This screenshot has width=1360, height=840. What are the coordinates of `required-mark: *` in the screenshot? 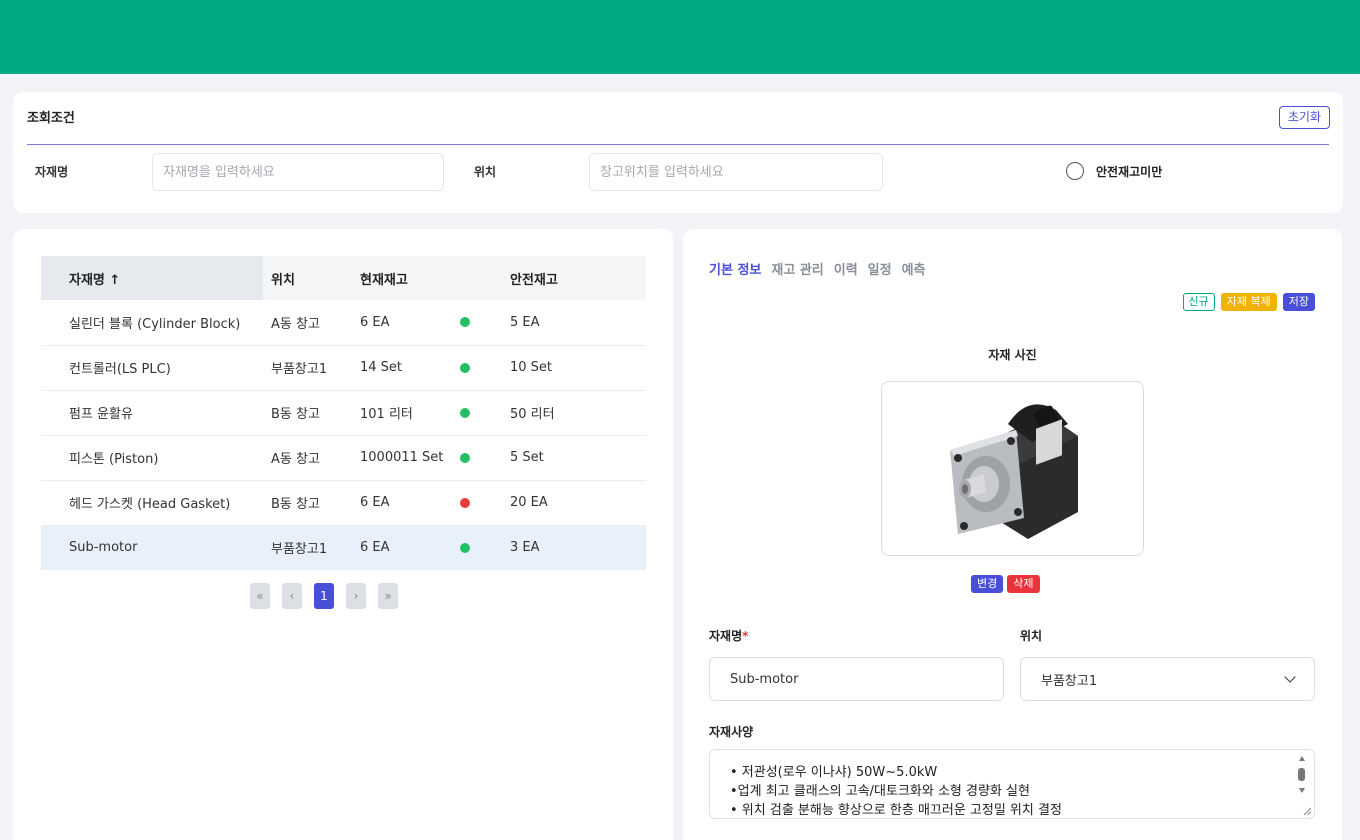 It's located at (745, 636).